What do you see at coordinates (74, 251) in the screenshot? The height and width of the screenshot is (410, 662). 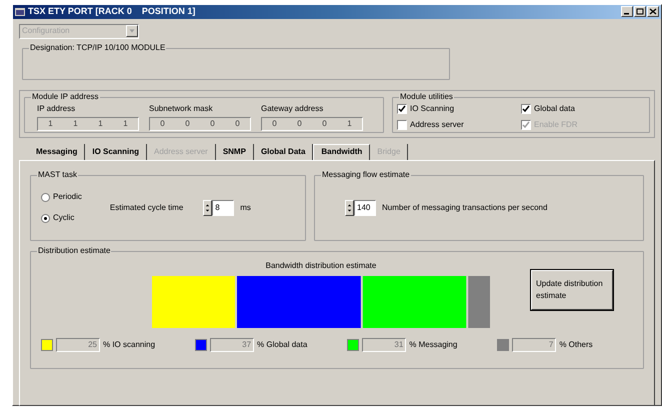 I see `group-title: Distribution estimate` at bounding box center [74, 251].